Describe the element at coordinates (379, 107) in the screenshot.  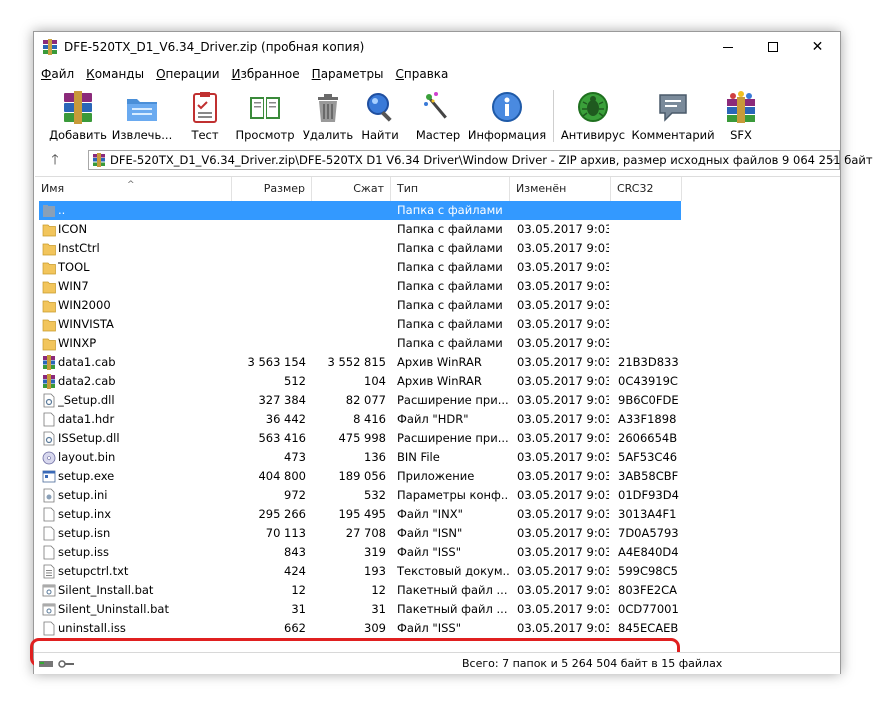
I see `search-icon` at that location.